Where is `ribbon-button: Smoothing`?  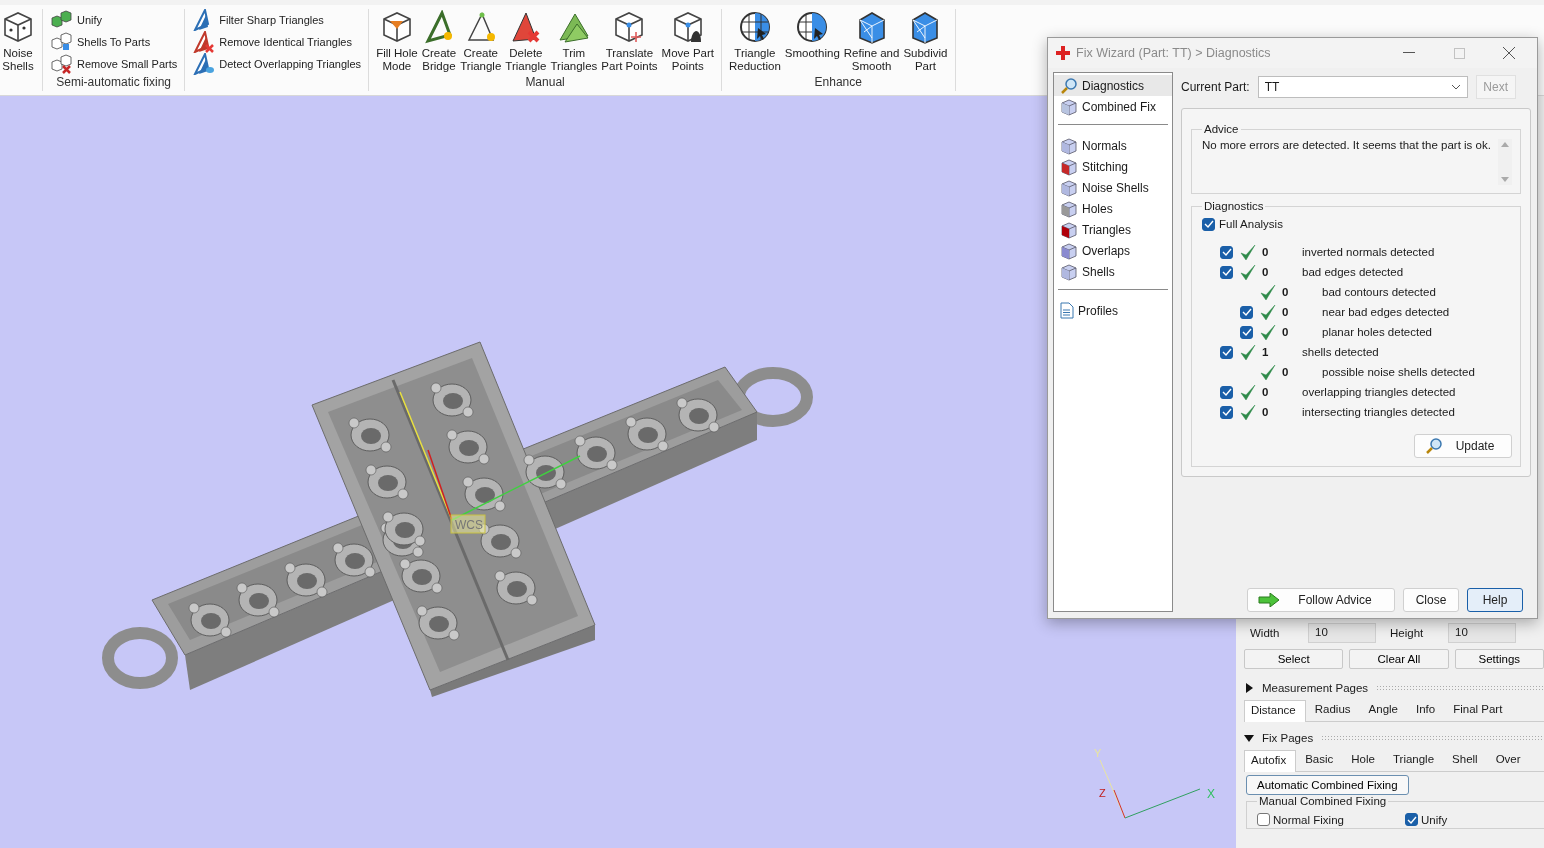 ribbon-button: Smoothing is located at coordinates (812, 35).